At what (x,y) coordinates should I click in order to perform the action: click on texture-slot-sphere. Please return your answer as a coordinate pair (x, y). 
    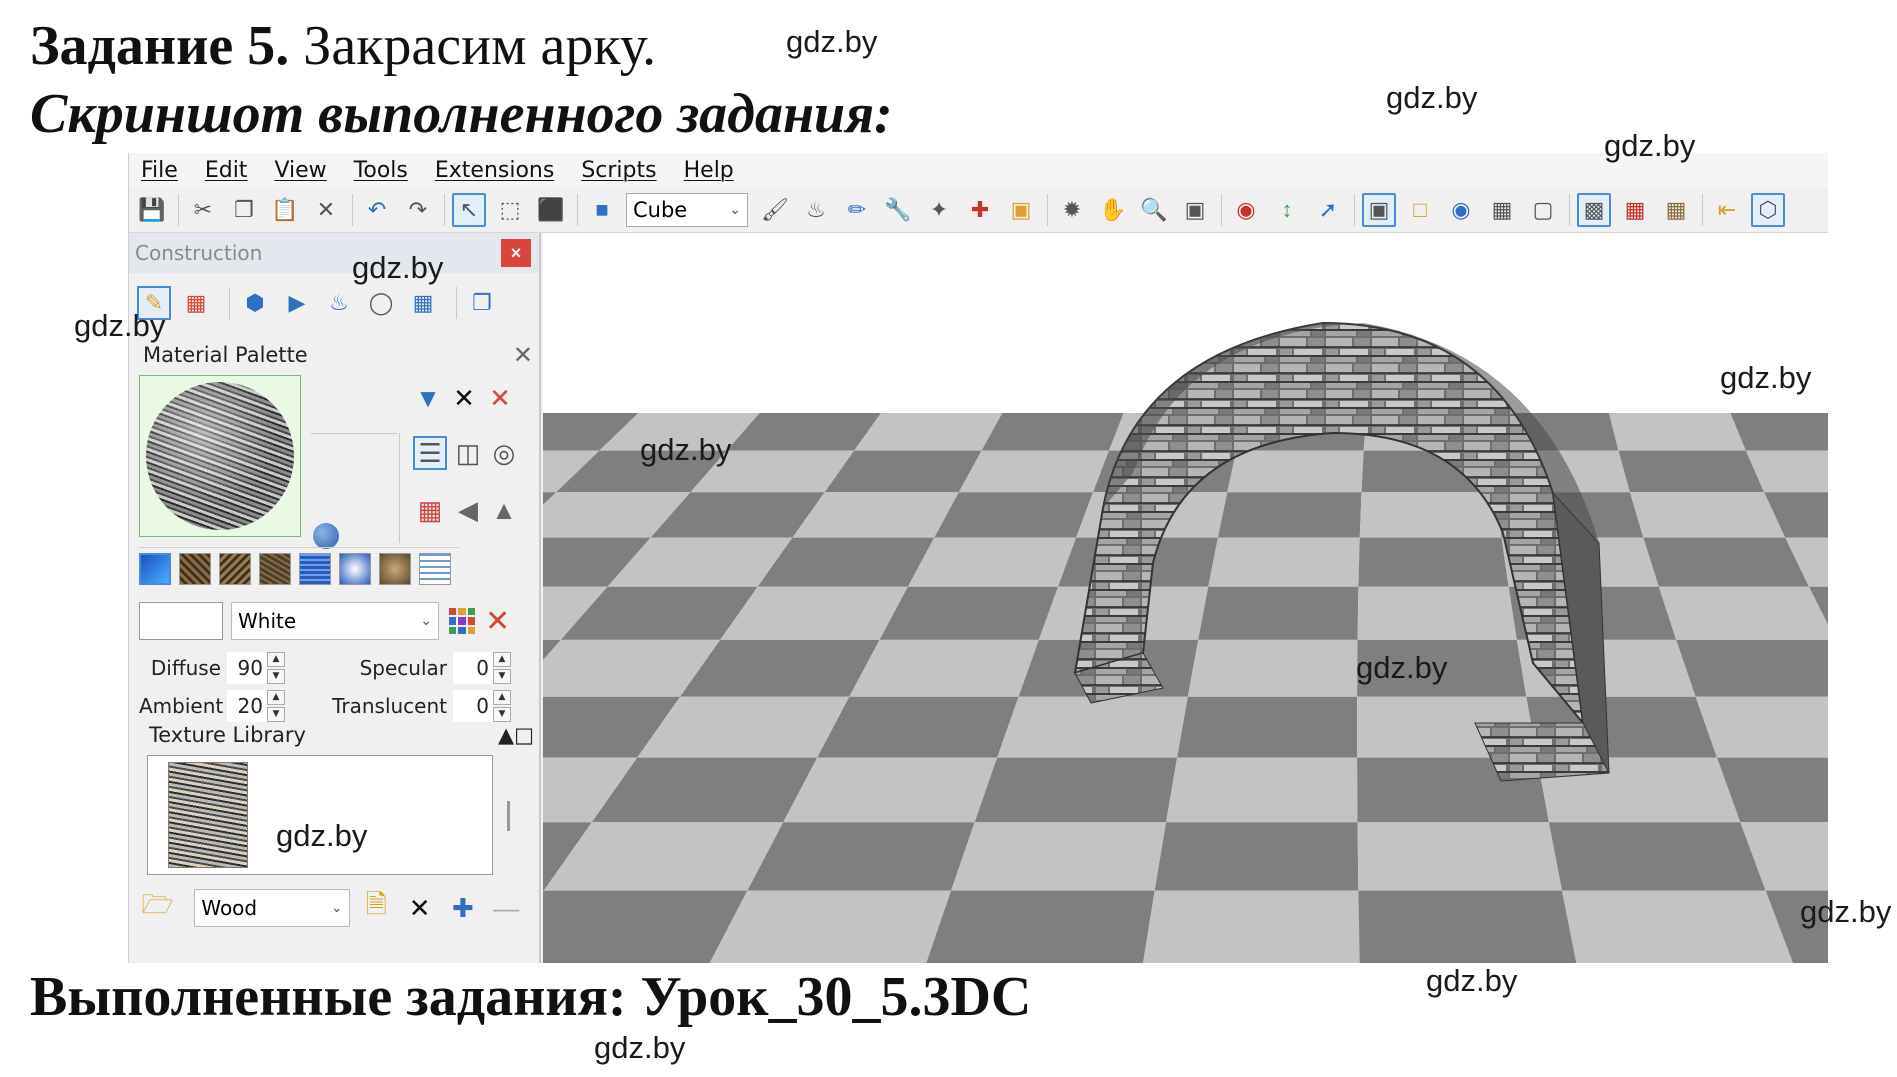
    Looking at the image, I should click on (395, 568).